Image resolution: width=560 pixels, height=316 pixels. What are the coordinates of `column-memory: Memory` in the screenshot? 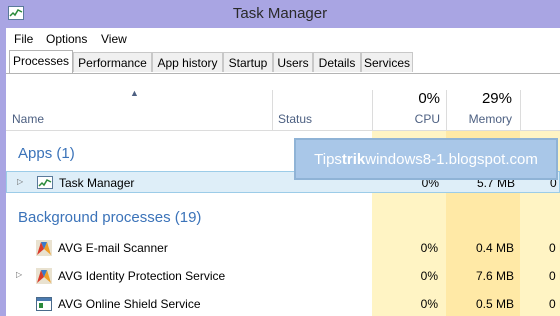 It's located at (479, 119).